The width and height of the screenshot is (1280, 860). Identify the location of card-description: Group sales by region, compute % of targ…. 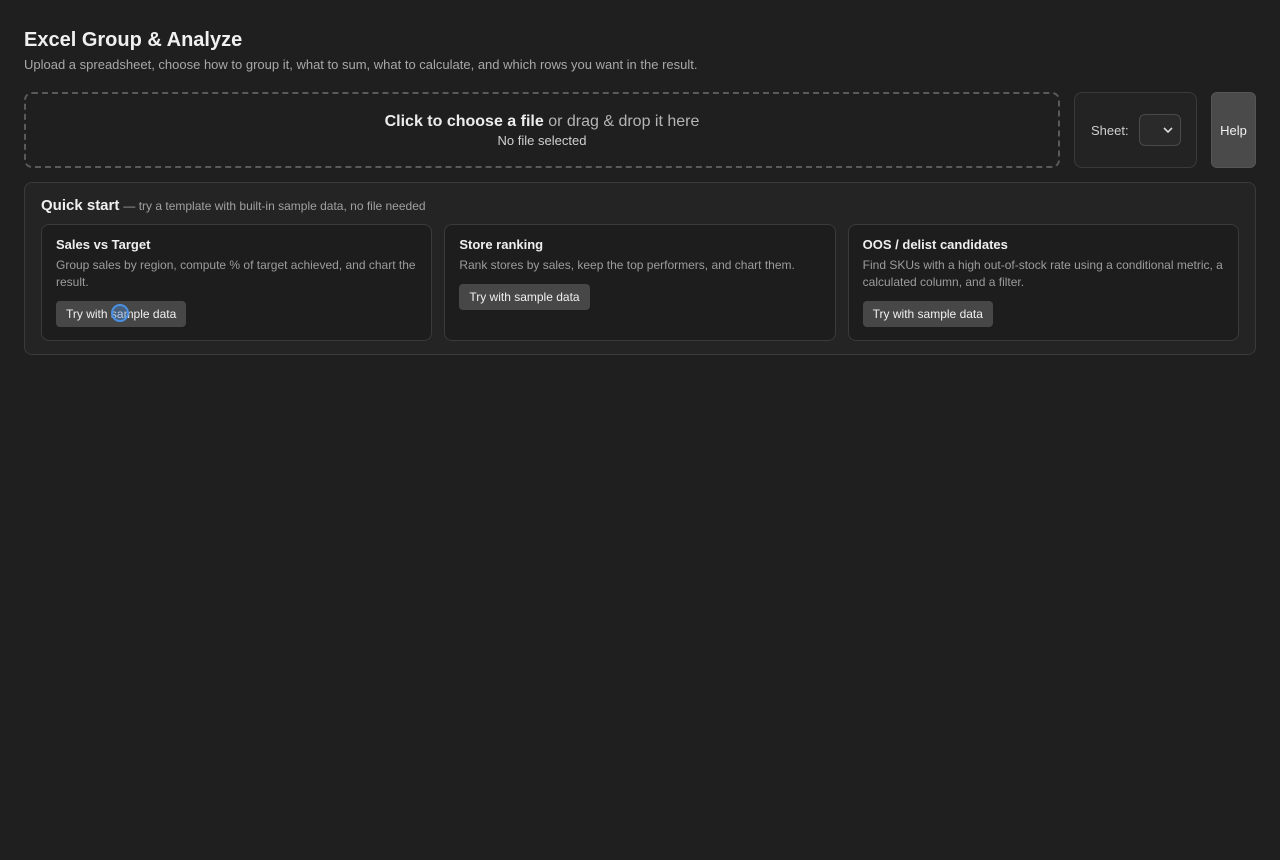
(236, 273).